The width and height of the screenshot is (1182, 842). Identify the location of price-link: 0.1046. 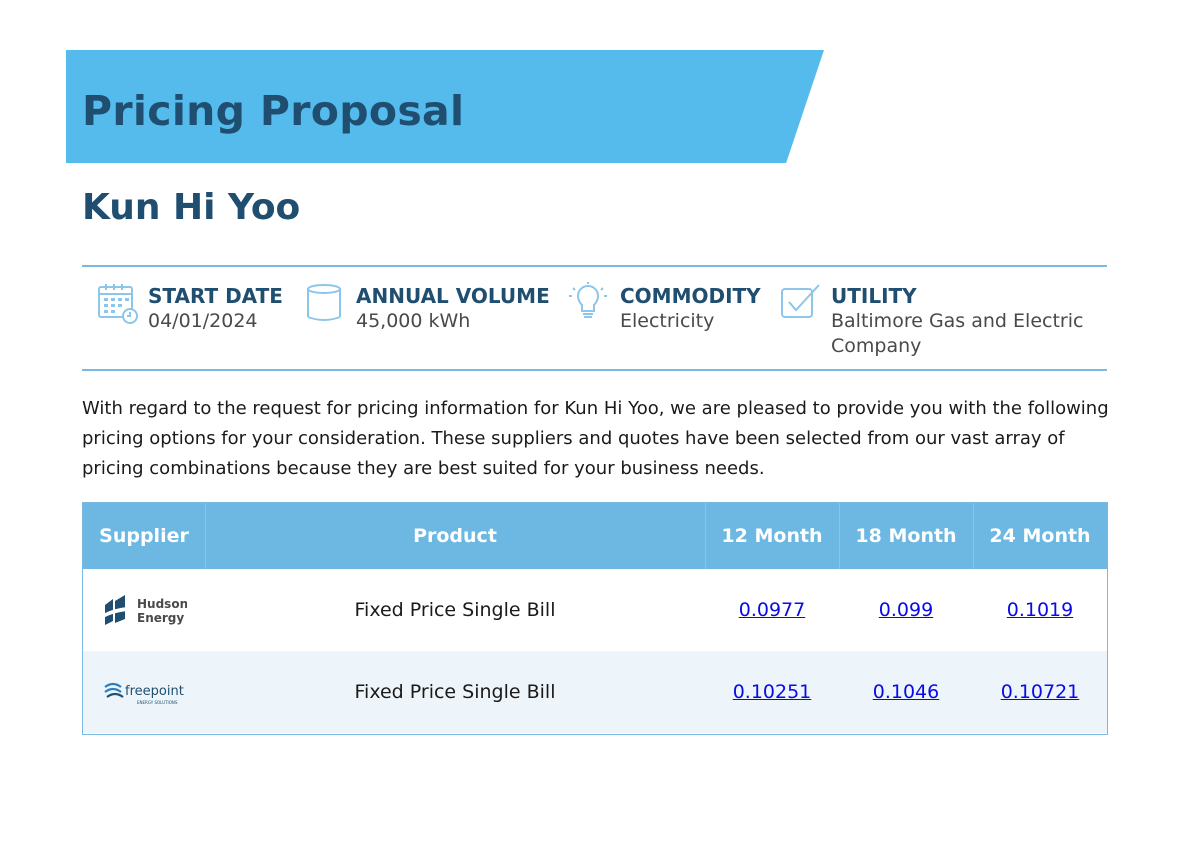
(906, 692).